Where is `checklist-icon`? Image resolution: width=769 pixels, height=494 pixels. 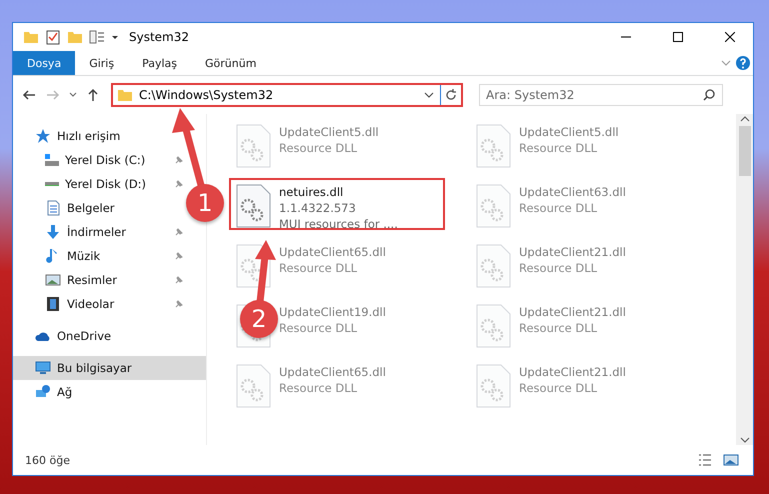
checklist-icon is located at coordinates (53, 37).